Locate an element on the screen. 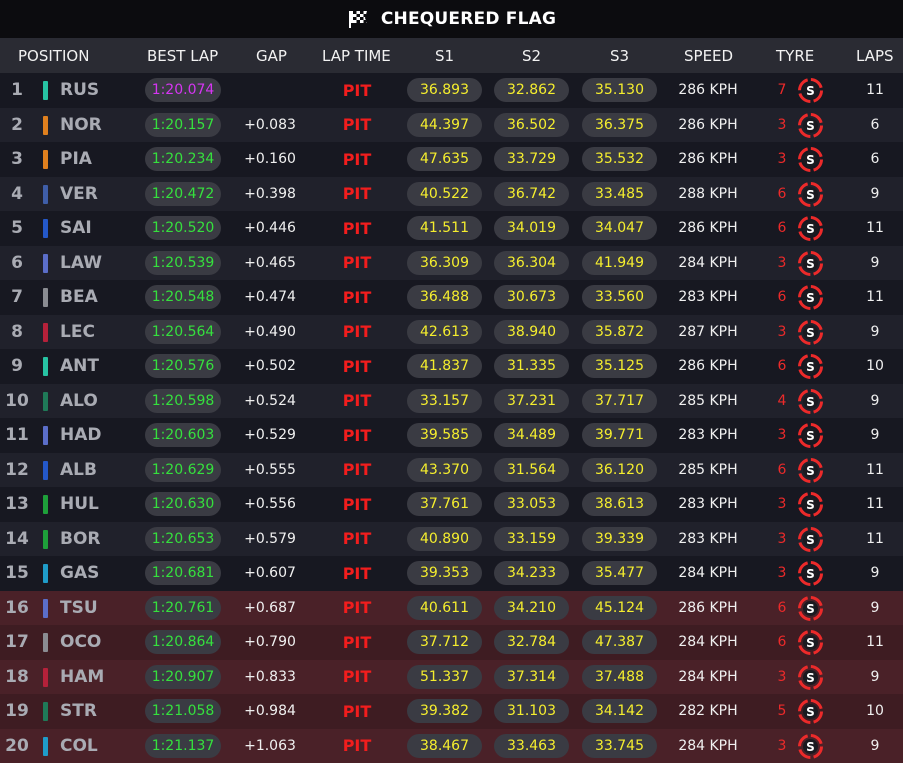  sector-2-time: 33.053 is located at coordinates (531, 504).